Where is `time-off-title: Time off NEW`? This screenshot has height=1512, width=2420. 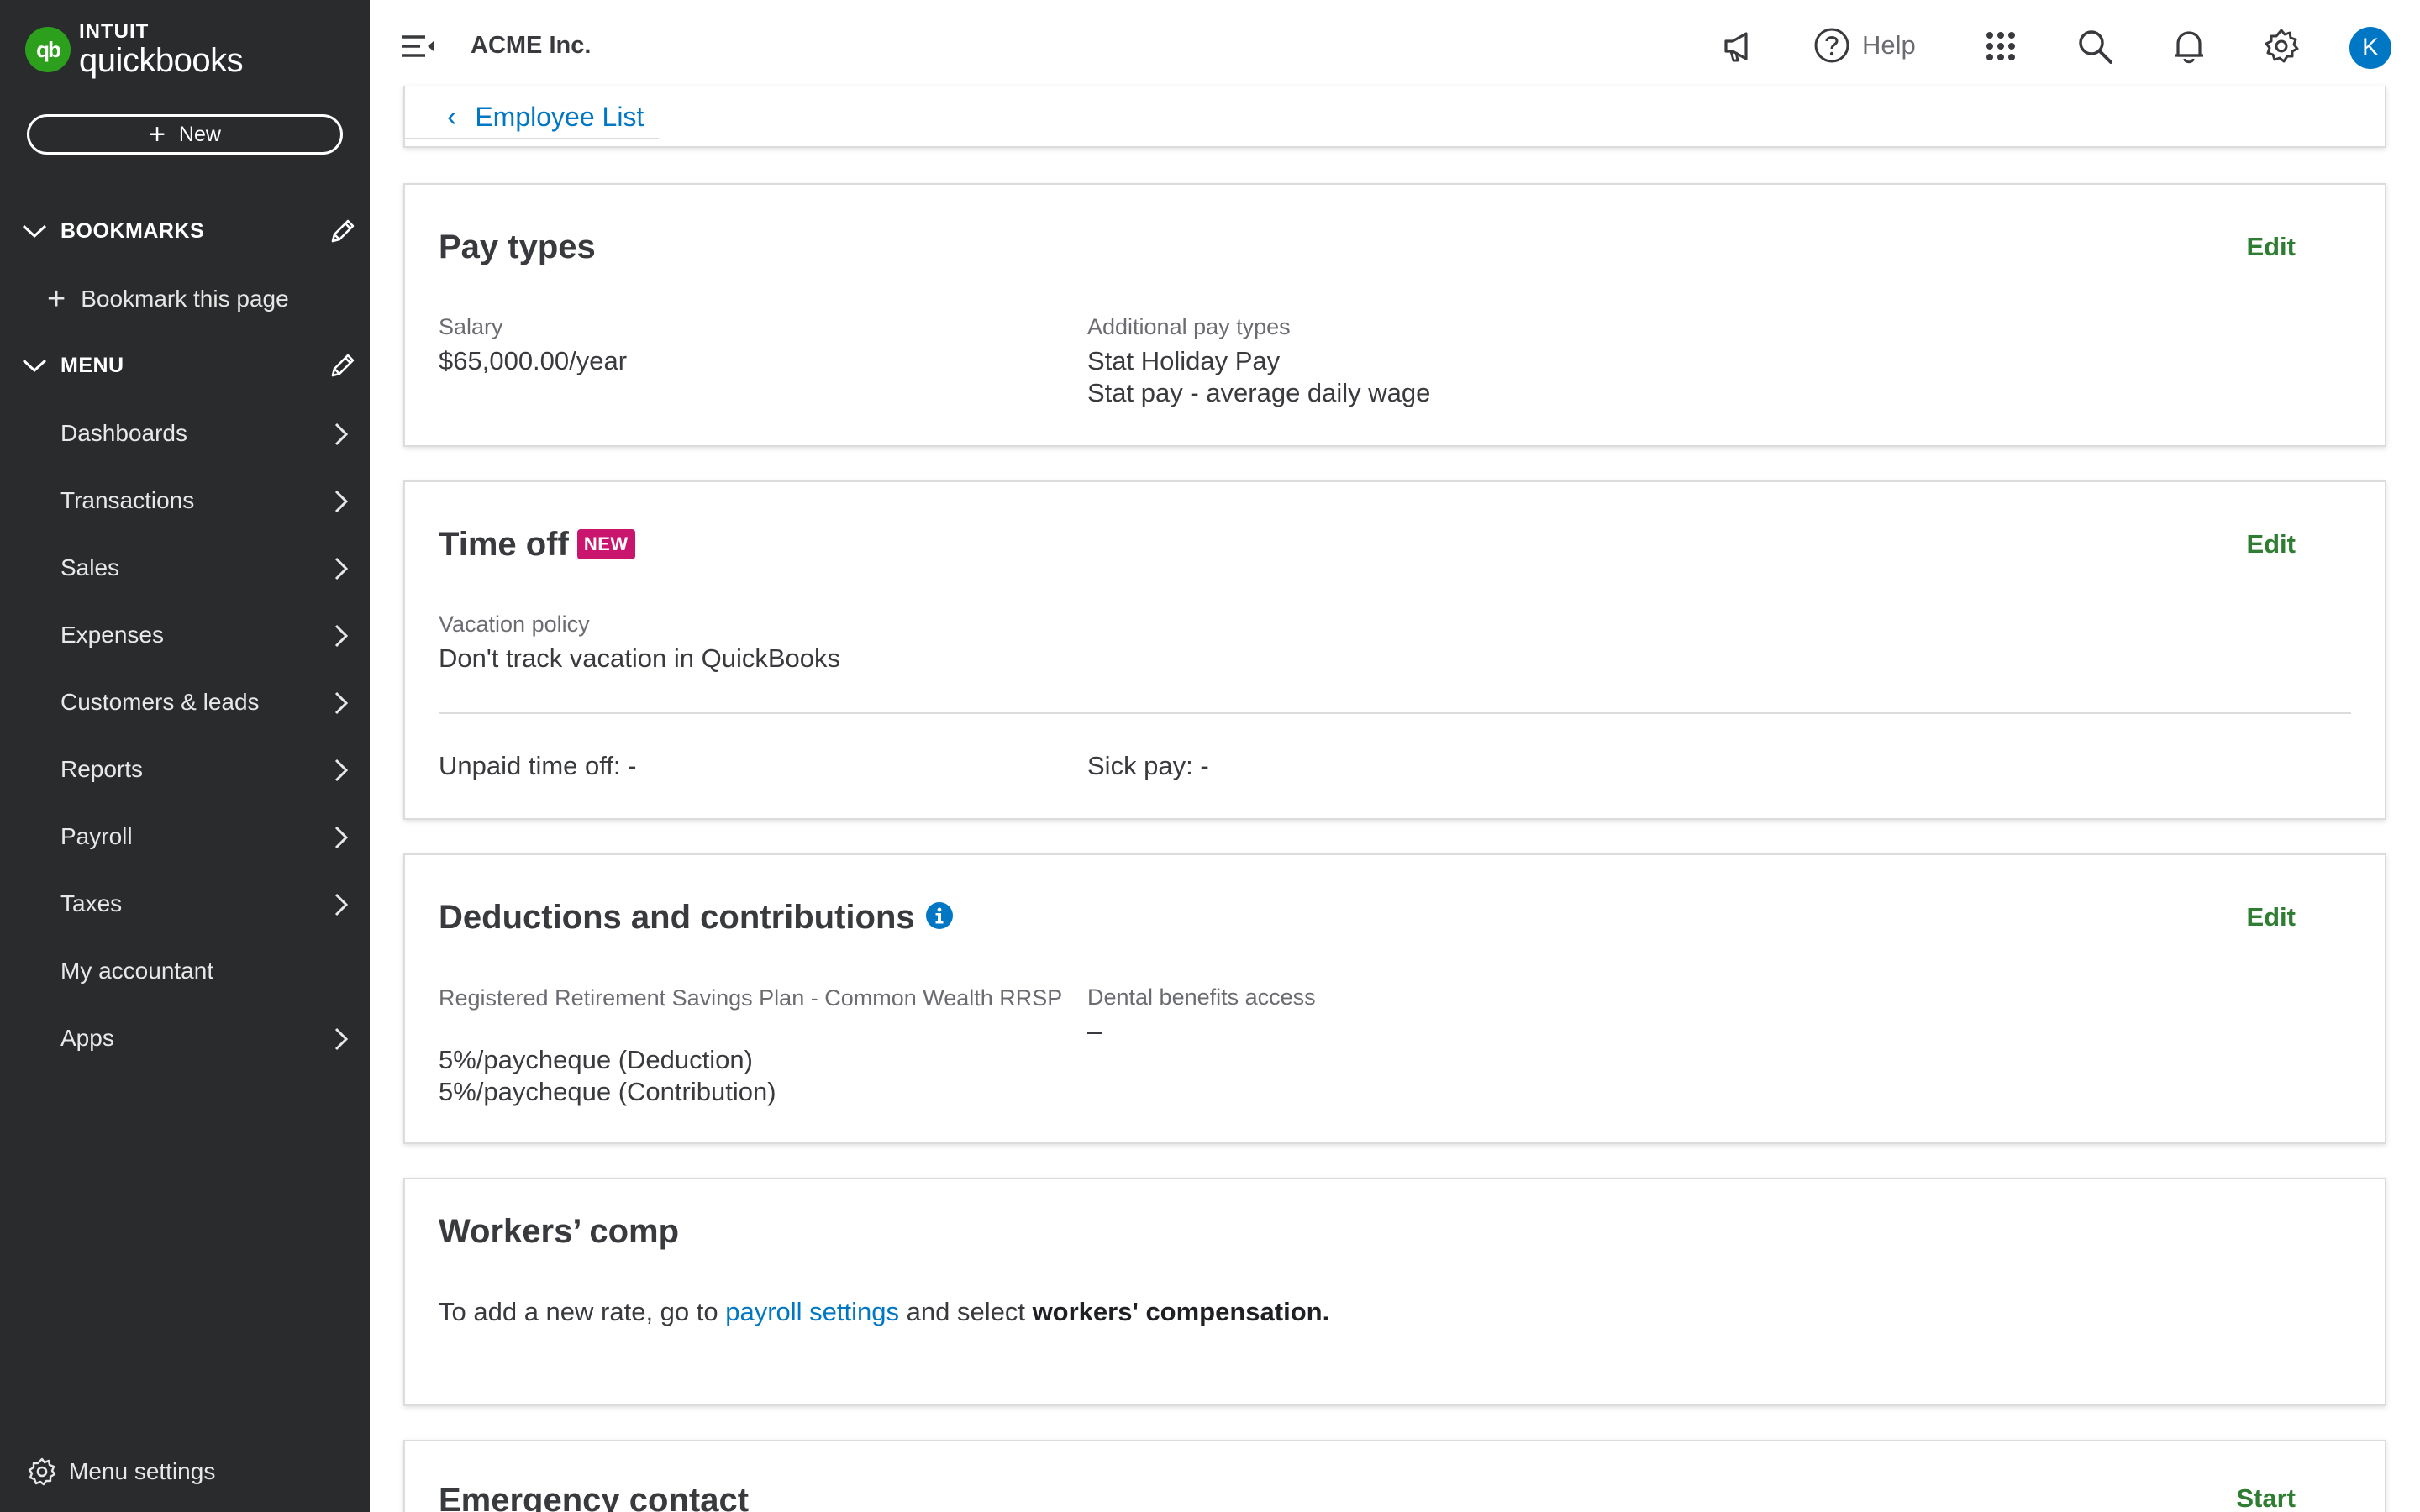
time-off-title: Time off NEW is located at coordinates (537, 545).